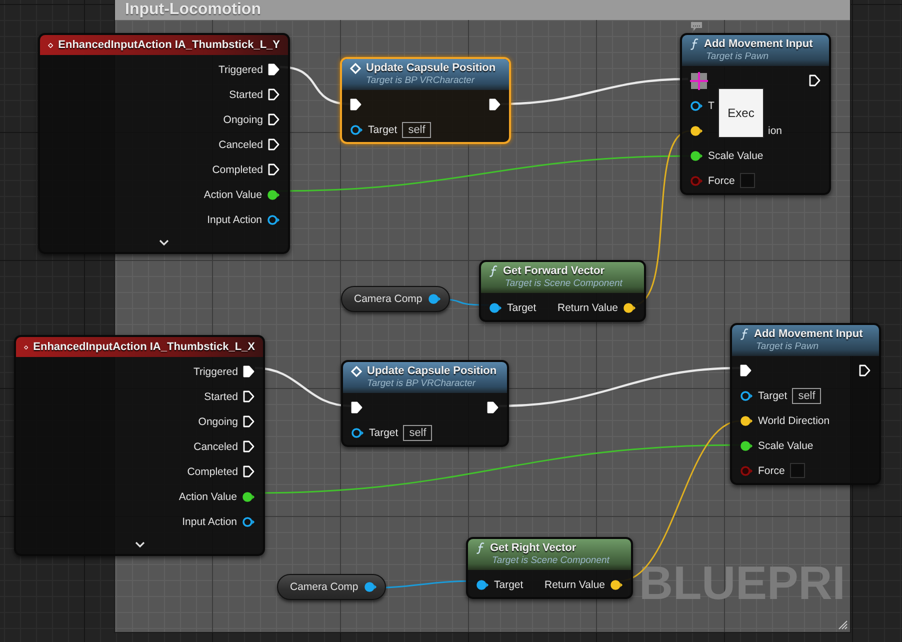 This screenshot has width=902, height=642. Describe the element at coordinates (741, 113) in the screenshot. I see `tooltip: Exec` at that location.